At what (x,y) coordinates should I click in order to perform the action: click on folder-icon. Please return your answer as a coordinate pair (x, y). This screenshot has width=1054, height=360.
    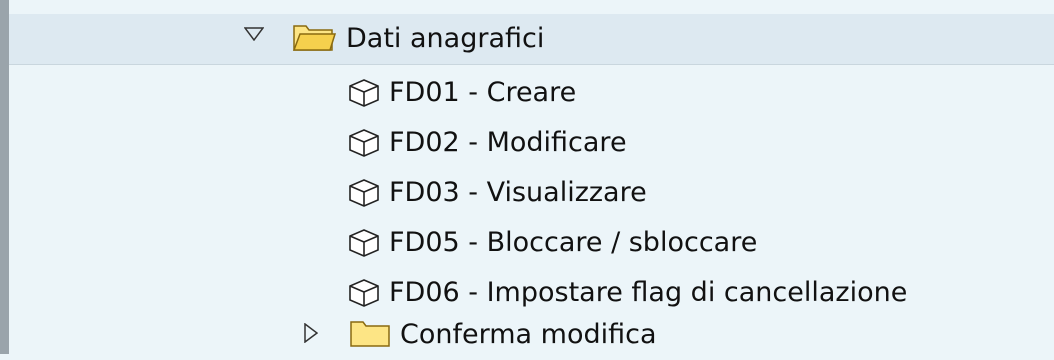
    Looking at the image, I should click on (370, 334).